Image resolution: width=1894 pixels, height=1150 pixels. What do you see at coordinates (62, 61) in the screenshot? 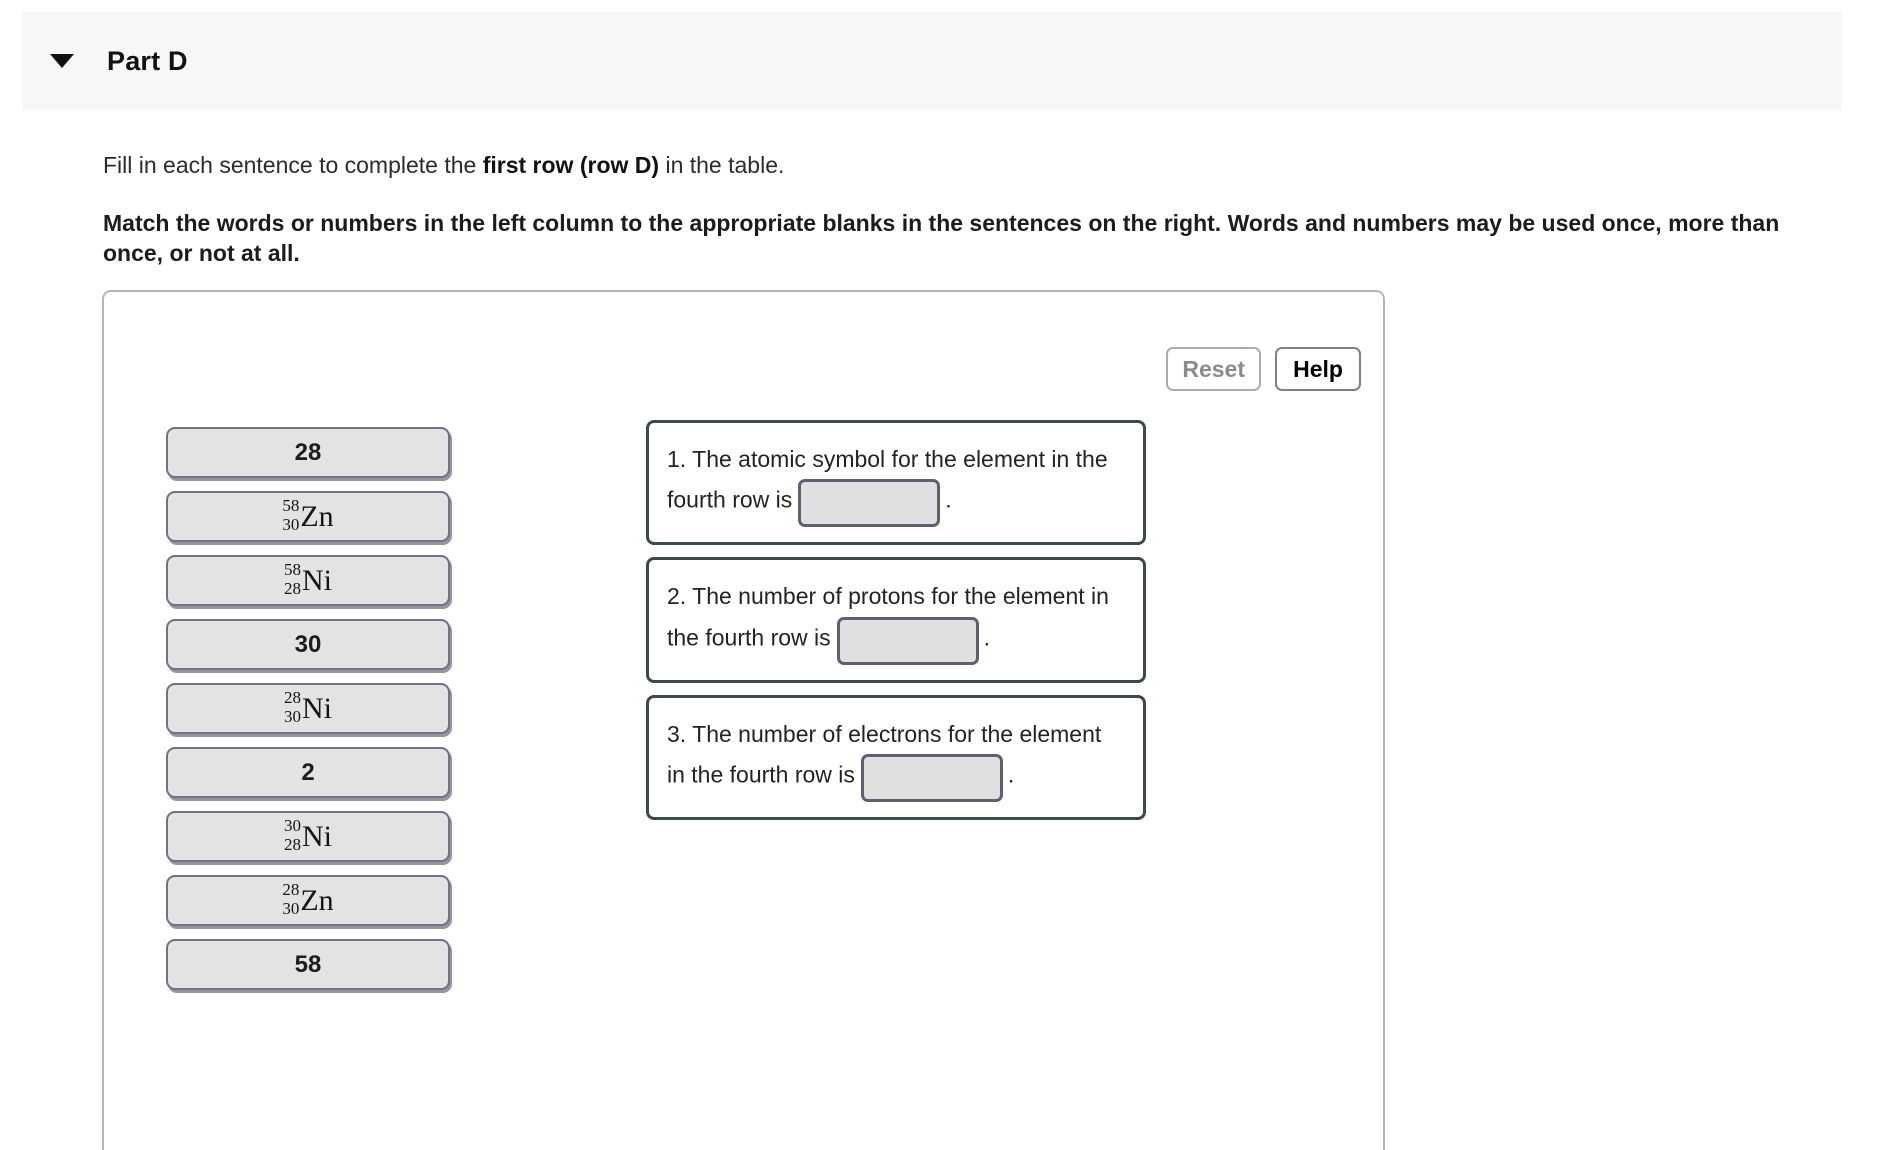
I see `triangle-down-icon` at bounding box center [62, 61].